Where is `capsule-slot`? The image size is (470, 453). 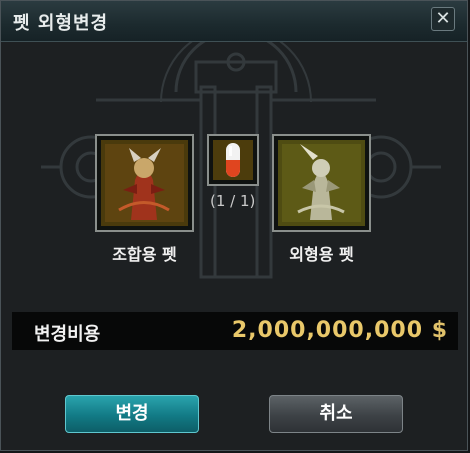 capsule-slot is located at coordinates (233, 160).